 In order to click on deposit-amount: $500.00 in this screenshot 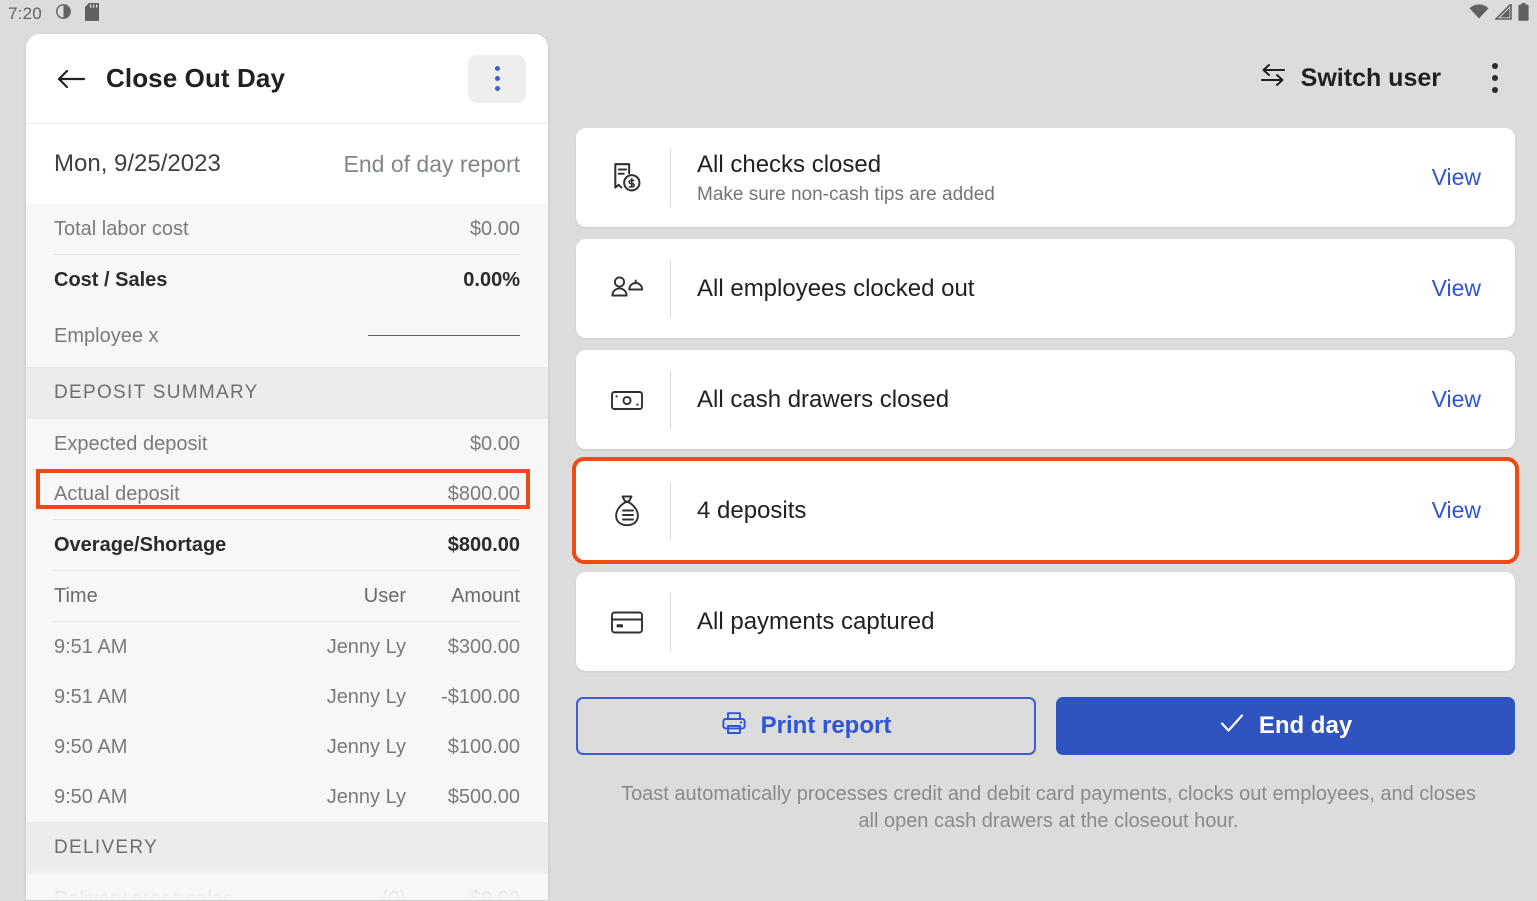, I will do `click(483, 796)`.